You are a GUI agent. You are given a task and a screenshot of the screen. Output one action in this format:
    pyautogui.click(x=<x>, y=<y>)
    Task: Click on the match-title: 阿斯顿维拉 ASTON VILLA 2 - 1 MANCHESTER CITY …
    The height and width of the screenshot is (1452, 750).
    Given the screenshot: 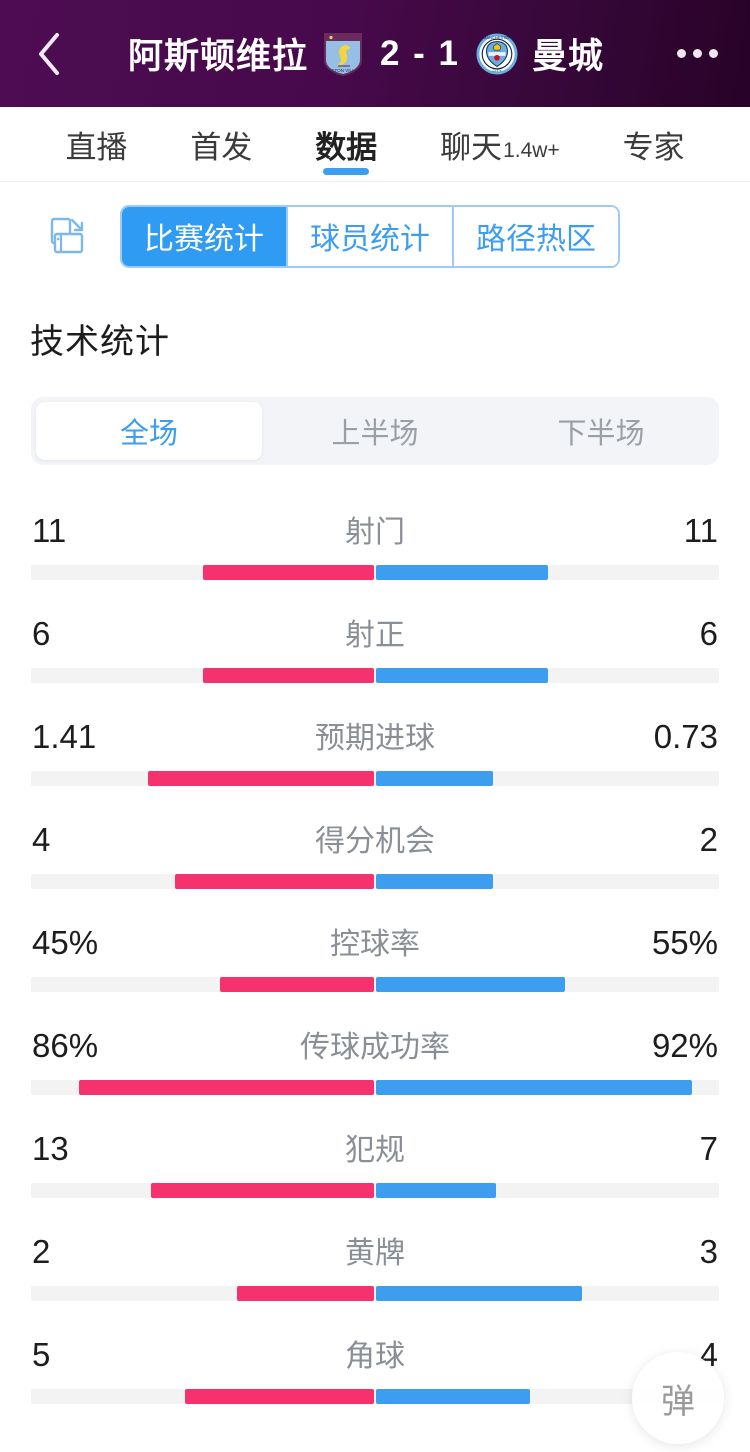 What is the action you would take?
    pyautogui.click(x=366, y=53)
    